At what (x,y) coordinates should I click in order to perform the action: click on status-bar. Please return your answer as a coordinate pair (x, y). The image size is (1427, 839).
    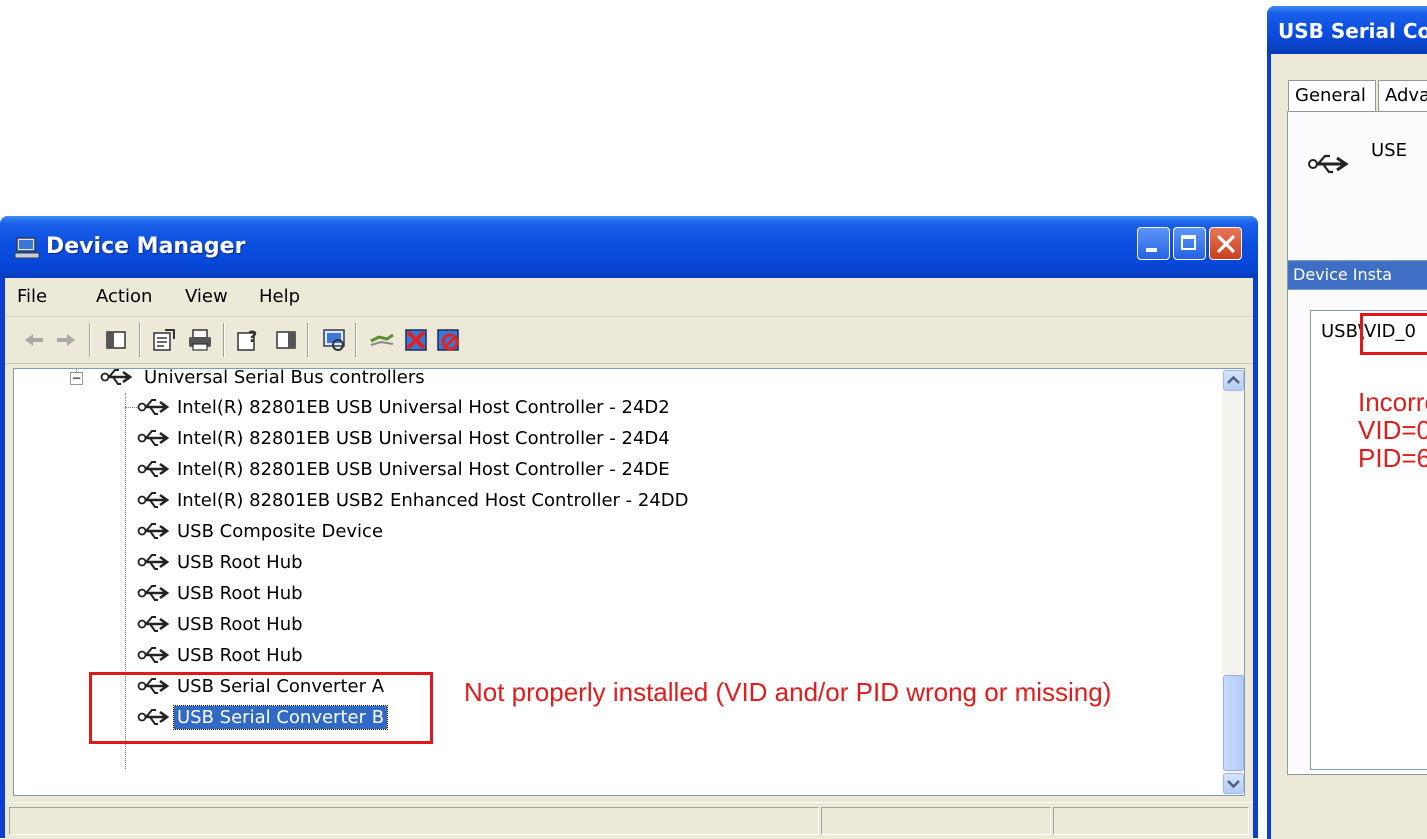
    Looking at the image, I should click on (629, 820).